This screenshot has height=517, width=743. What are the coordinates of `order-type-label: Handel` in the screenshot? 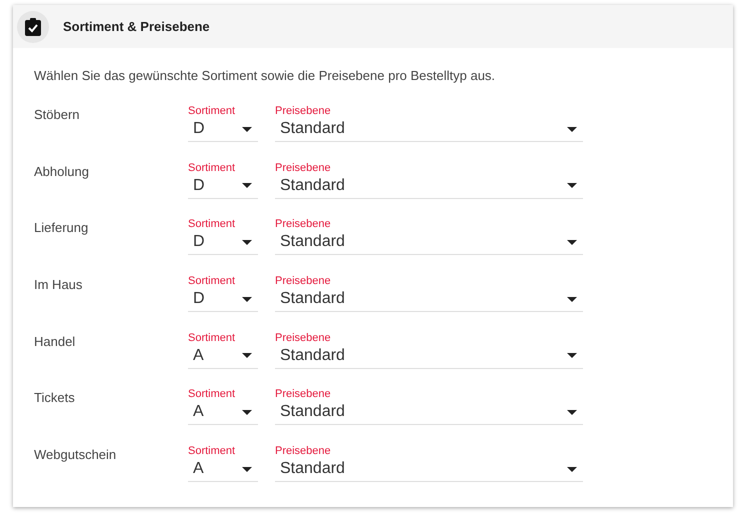 It's located at (55, 341).